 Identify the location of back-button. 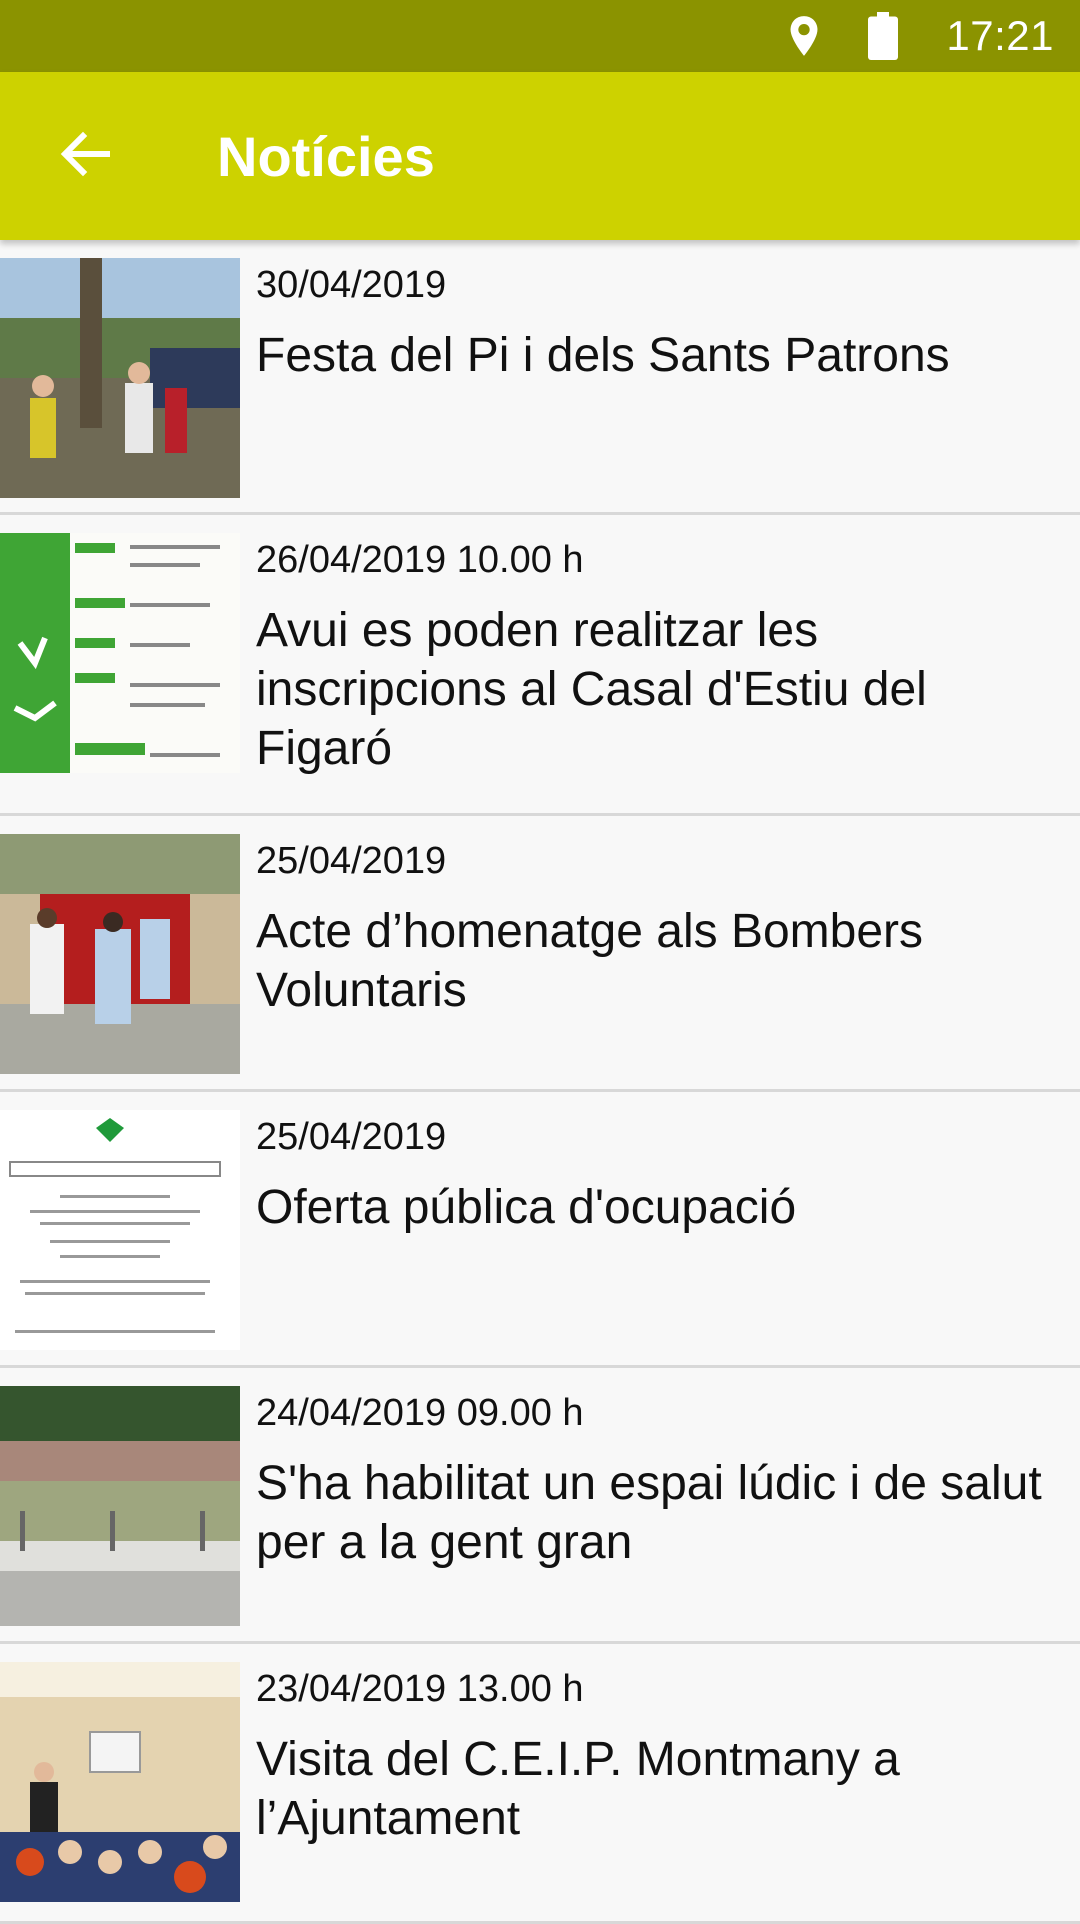
(85, 156).